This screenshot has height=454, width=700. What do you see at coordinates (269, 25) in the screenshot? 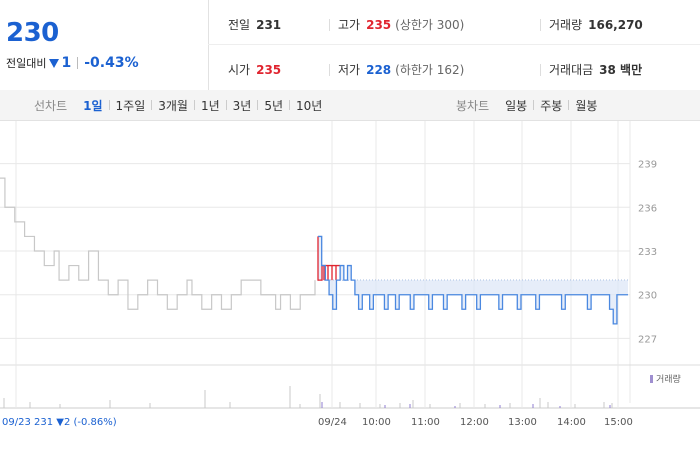
I see `prev-close-value: 231` at bounding box center [269, 25].